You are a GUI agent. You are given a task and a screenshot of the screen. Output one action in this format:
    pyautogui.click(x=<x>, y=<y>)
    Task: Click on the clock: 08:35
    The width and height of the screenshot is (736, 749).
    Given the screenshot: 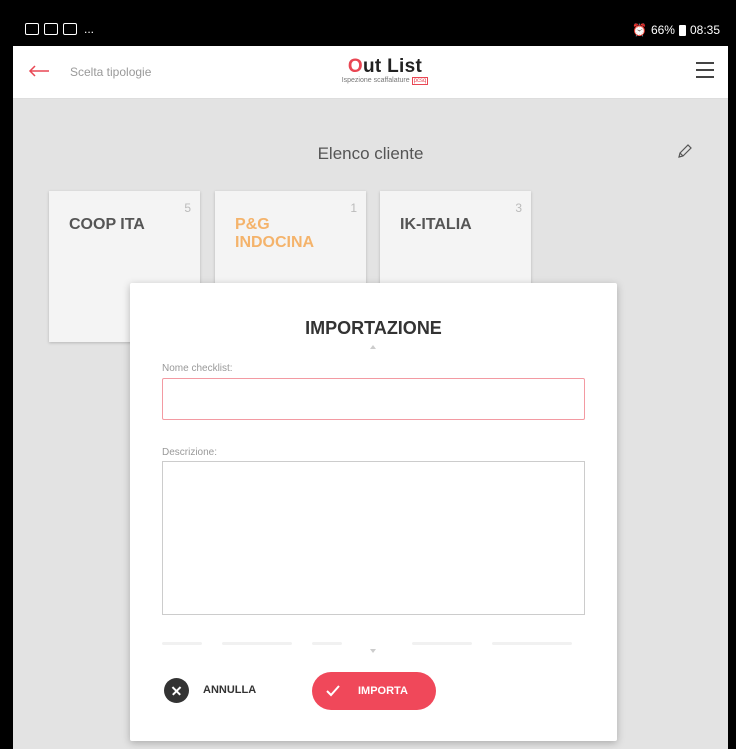 What is the action you would take?
    pyautogui.click(x=704, y=30)
    